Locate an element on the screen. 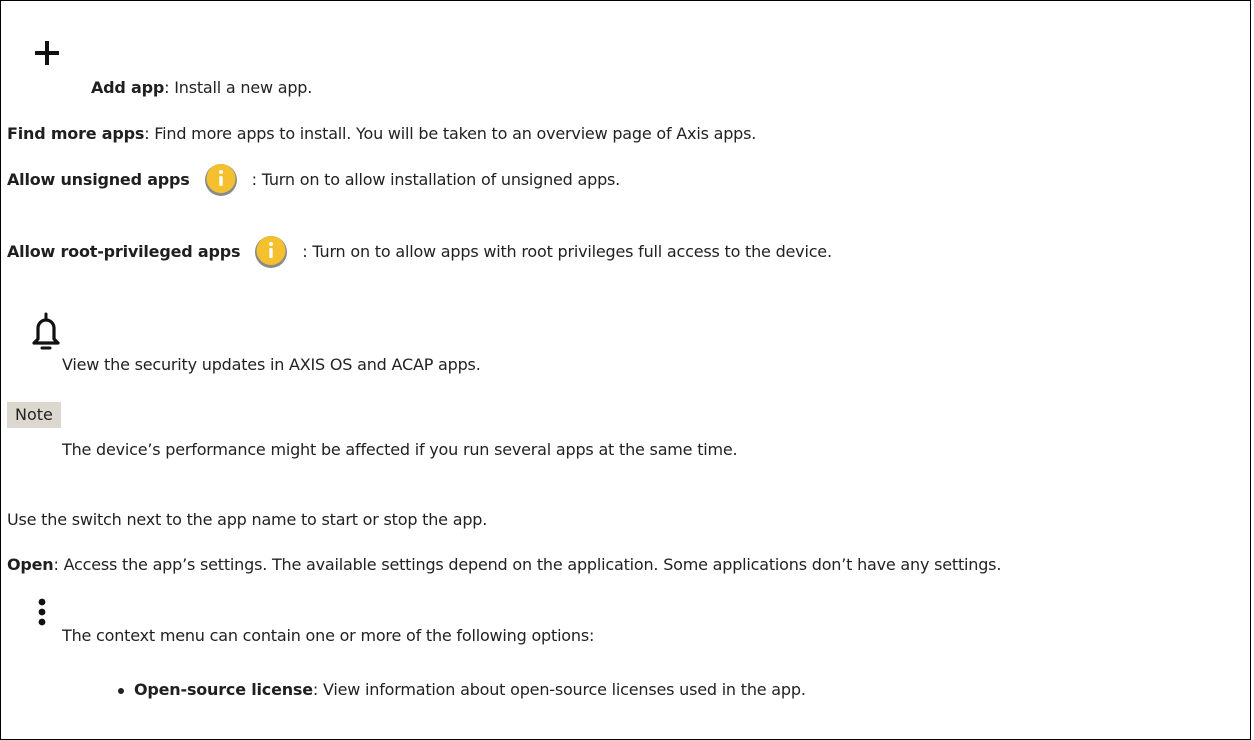 The width and height of the screenshot is (1254, 740). open-source-license-label: Open-source license is located at coordinates (223, 689).